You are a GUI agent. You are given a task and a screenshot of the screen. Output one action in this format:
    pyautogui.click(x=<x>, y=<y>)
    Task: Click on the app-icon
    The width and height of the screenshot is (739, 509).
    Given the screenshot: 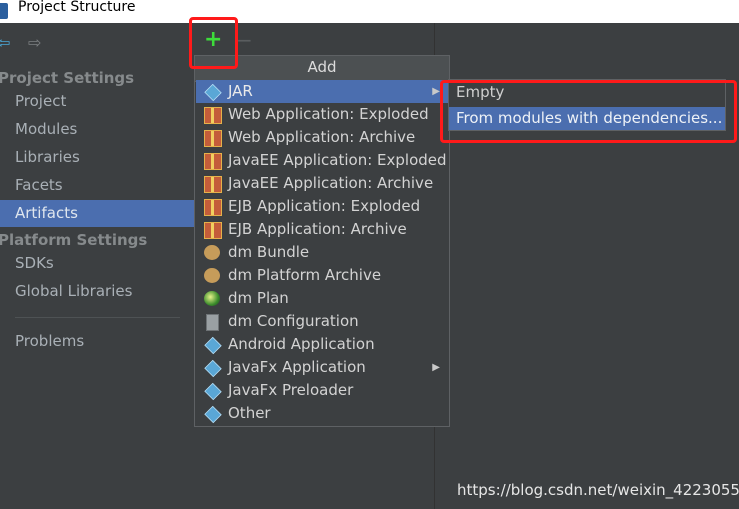 What is the action you would take?
    pyautogui.click(x=4, y=11)
    